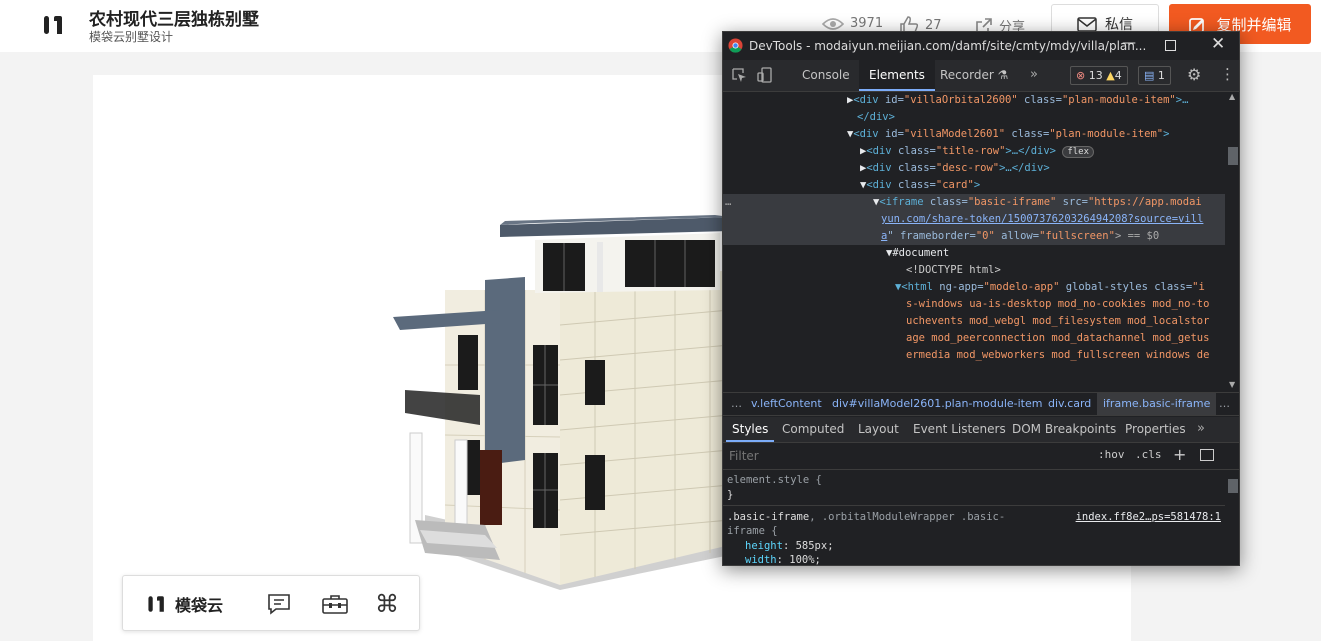 The width and height of the screenshot is (1321, 641). I want to click on styles-scrollbar, so click(1232, 518).